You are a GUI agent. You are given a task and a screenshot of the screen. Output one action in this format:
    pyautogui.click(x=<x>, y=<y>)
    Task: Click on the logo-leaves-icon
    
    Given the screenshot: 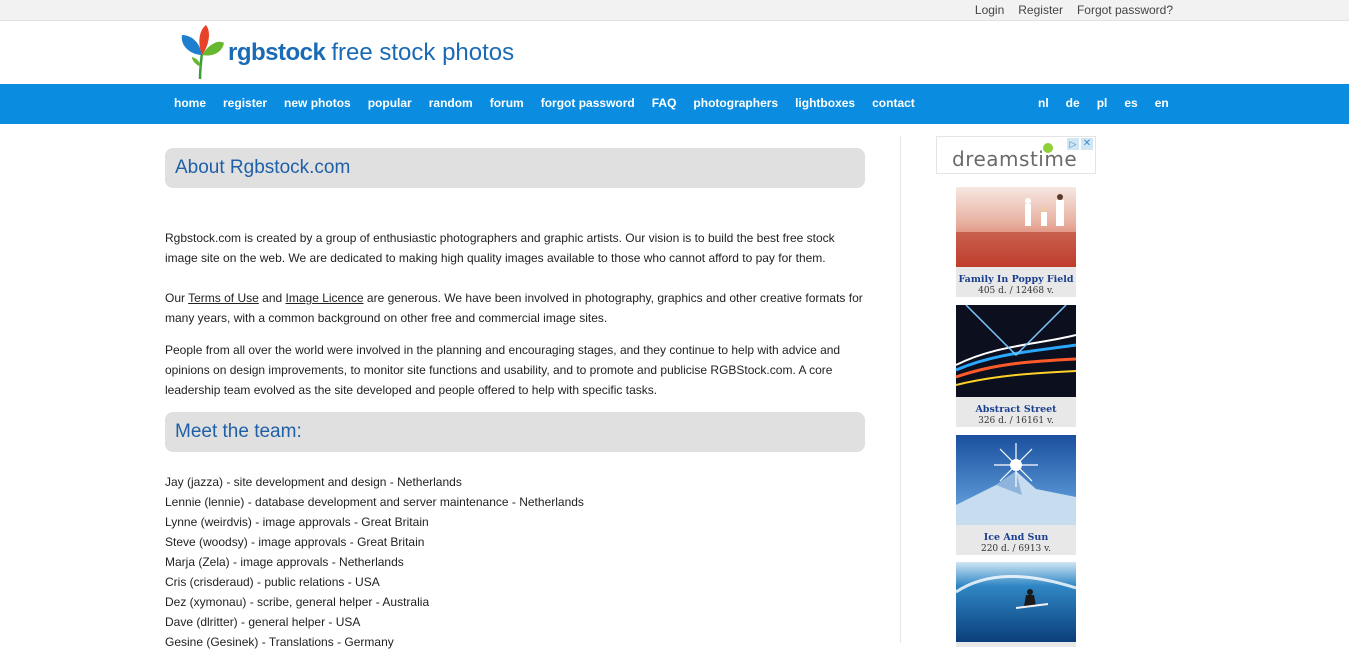 What is the action you would take?
    pyautogui.click(x=202, y=53)
    